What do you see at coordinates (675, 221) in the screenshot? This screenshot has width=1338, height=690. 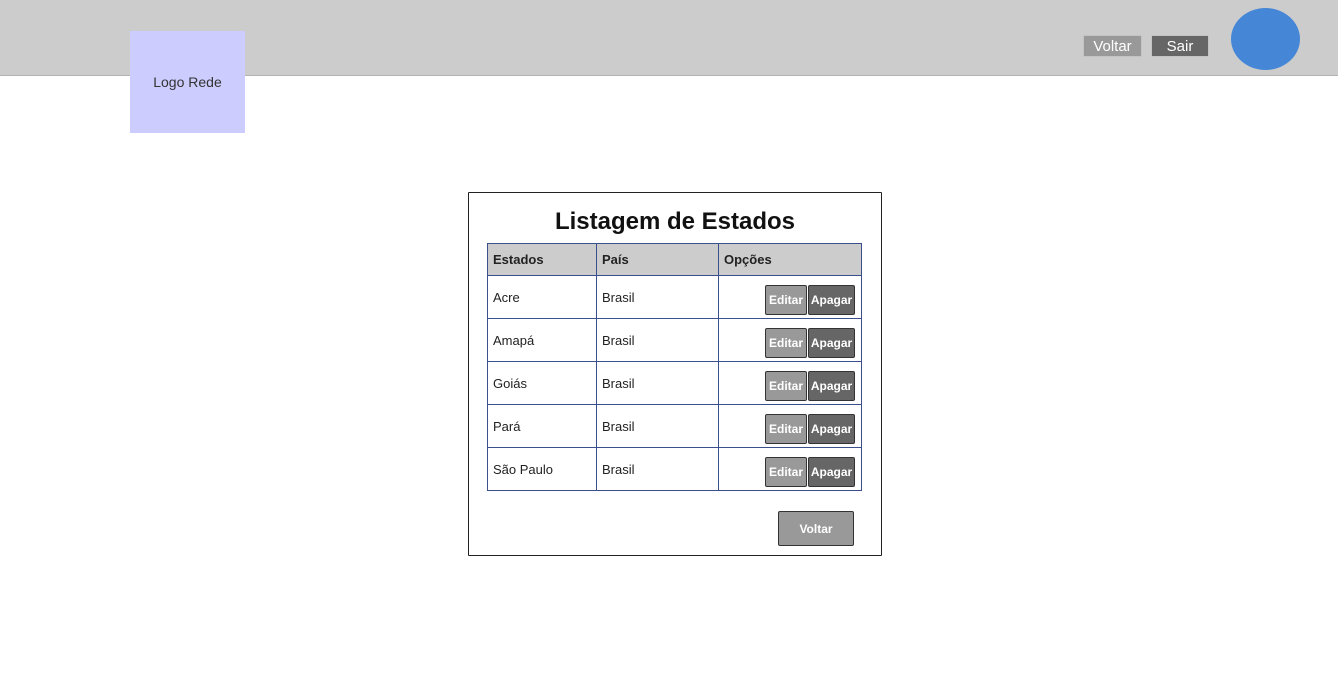 I see `page-title: Listagem de Estados` at bounding box center [675, 221].